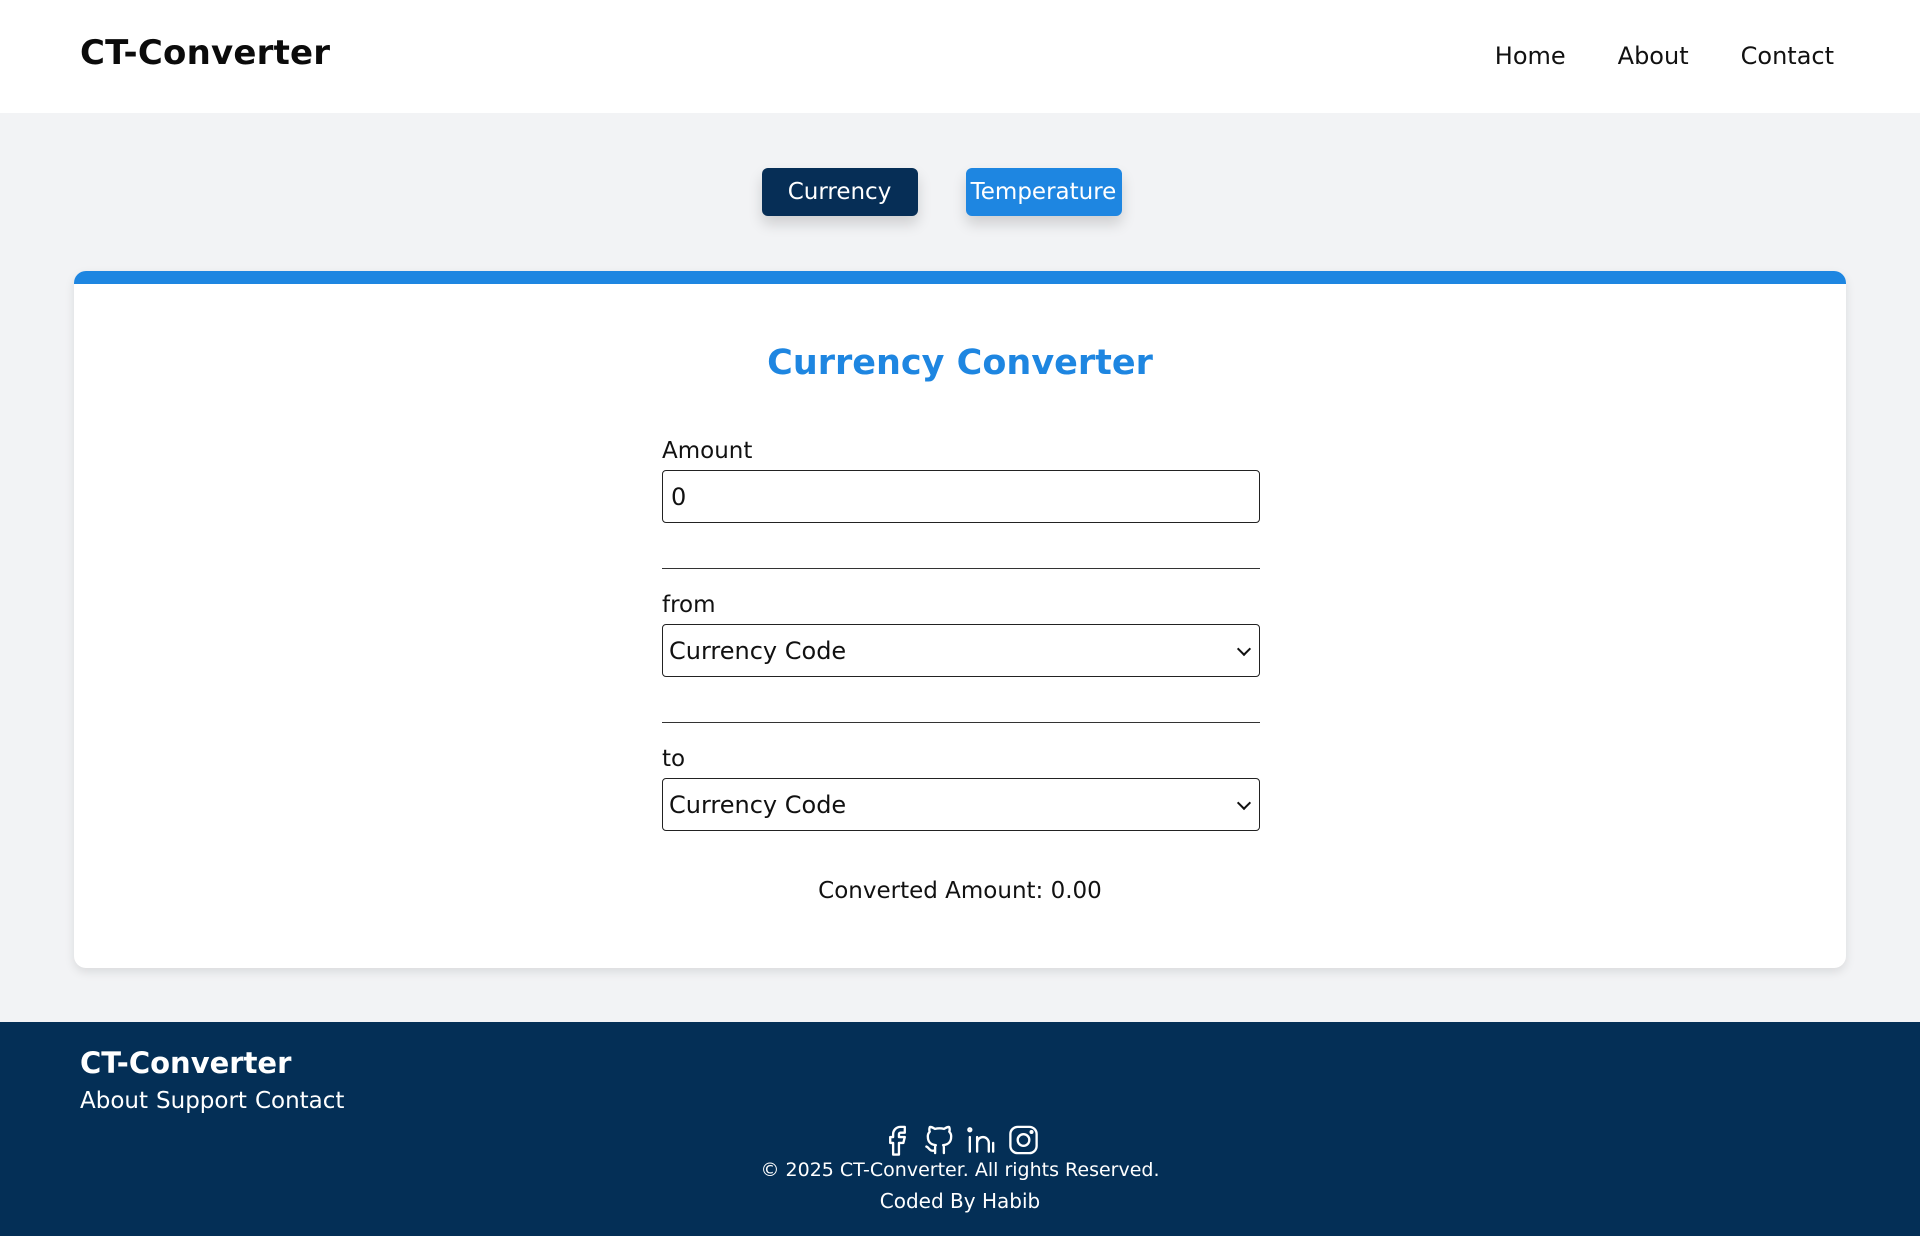 This screenshot has height=1236, width=1920. I want to click on social-links, so click(960, 1140).